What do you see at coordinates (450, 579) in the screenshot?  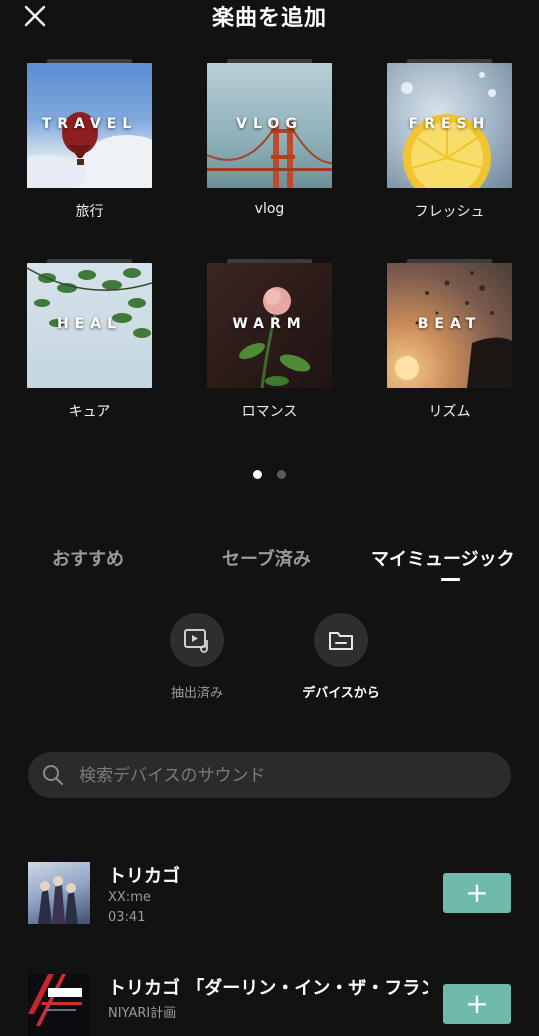 I see `active-tab-indicator` at bounding box center [450, 579].